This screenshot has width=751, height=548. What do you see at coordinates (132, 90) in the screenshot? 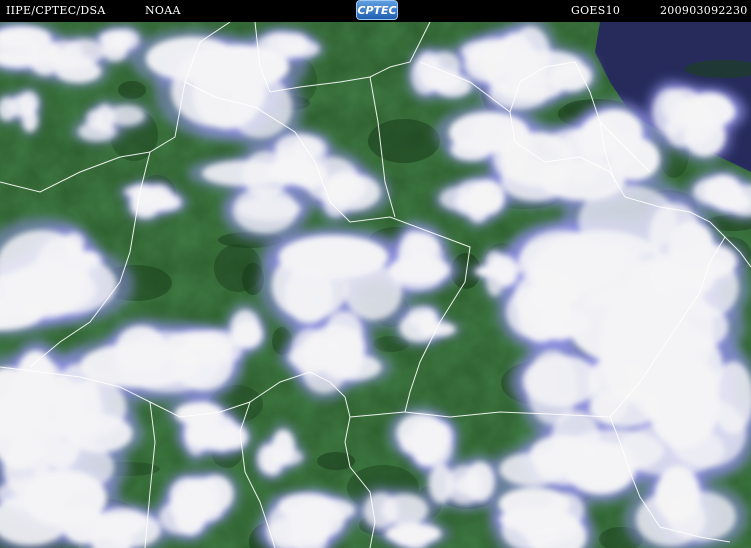
I see `dark-forest-patch` at bounding box center [132, 90].